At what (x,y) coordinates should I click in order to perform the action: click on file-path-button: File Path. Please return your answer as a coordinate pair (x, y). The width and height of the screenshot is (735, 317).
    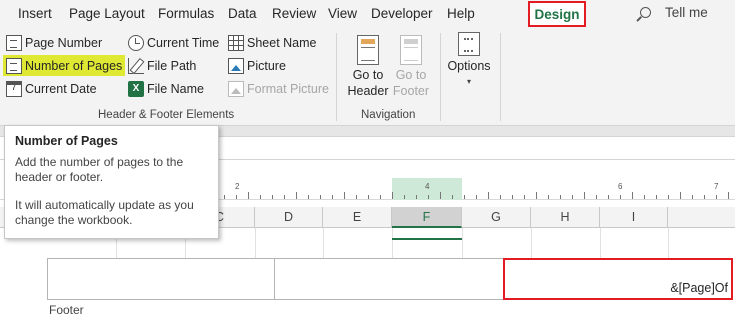
    Looking at the image, I should click on (162, 65).